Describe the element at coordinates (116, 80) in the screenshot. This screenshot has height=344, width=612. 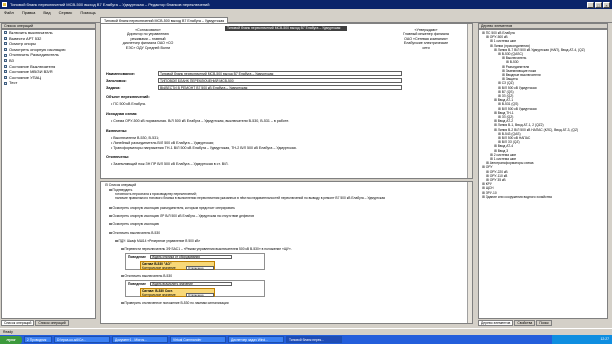
I see `field-label: Заголовок:` at that location.